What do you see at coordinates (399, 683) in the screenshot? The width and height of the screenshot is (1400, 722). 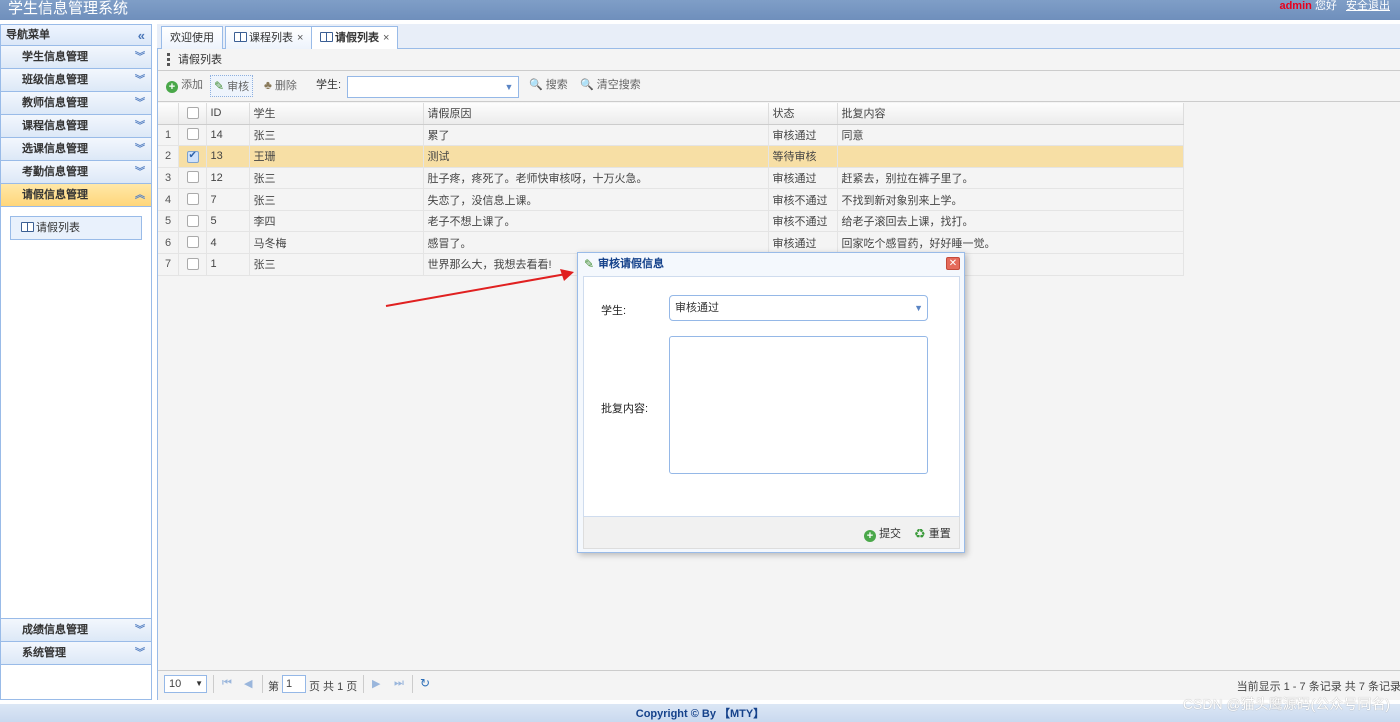 I see `last-page-icon: ⏭` at bounding box center [399, 683].